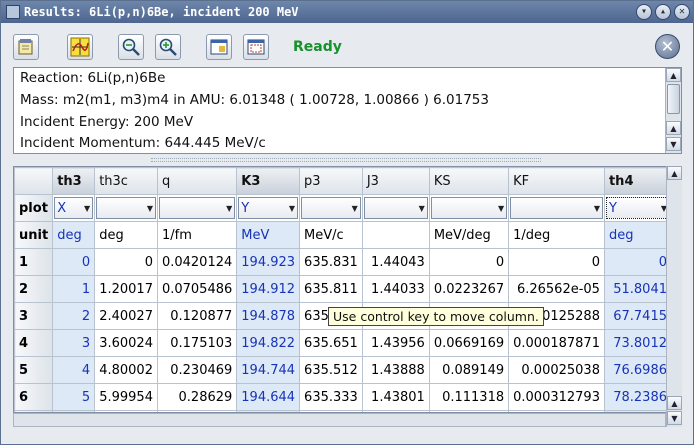 The width and height of the screenshot is (694, 445). I want to click on table-cell: 0.0705486, so click(197, 289).